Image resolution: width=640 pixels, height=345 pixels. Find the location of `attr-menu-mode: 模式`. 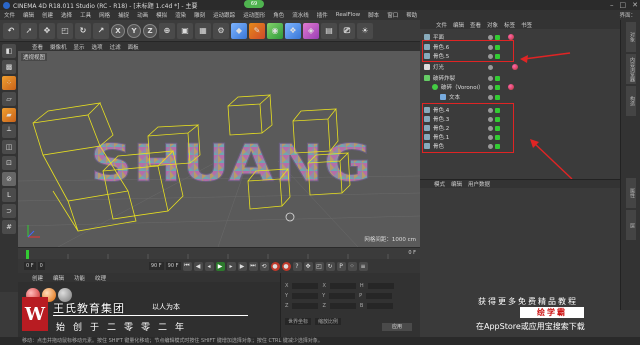

attr-menu-mode: 模式 is located at coordinates (439, 184).